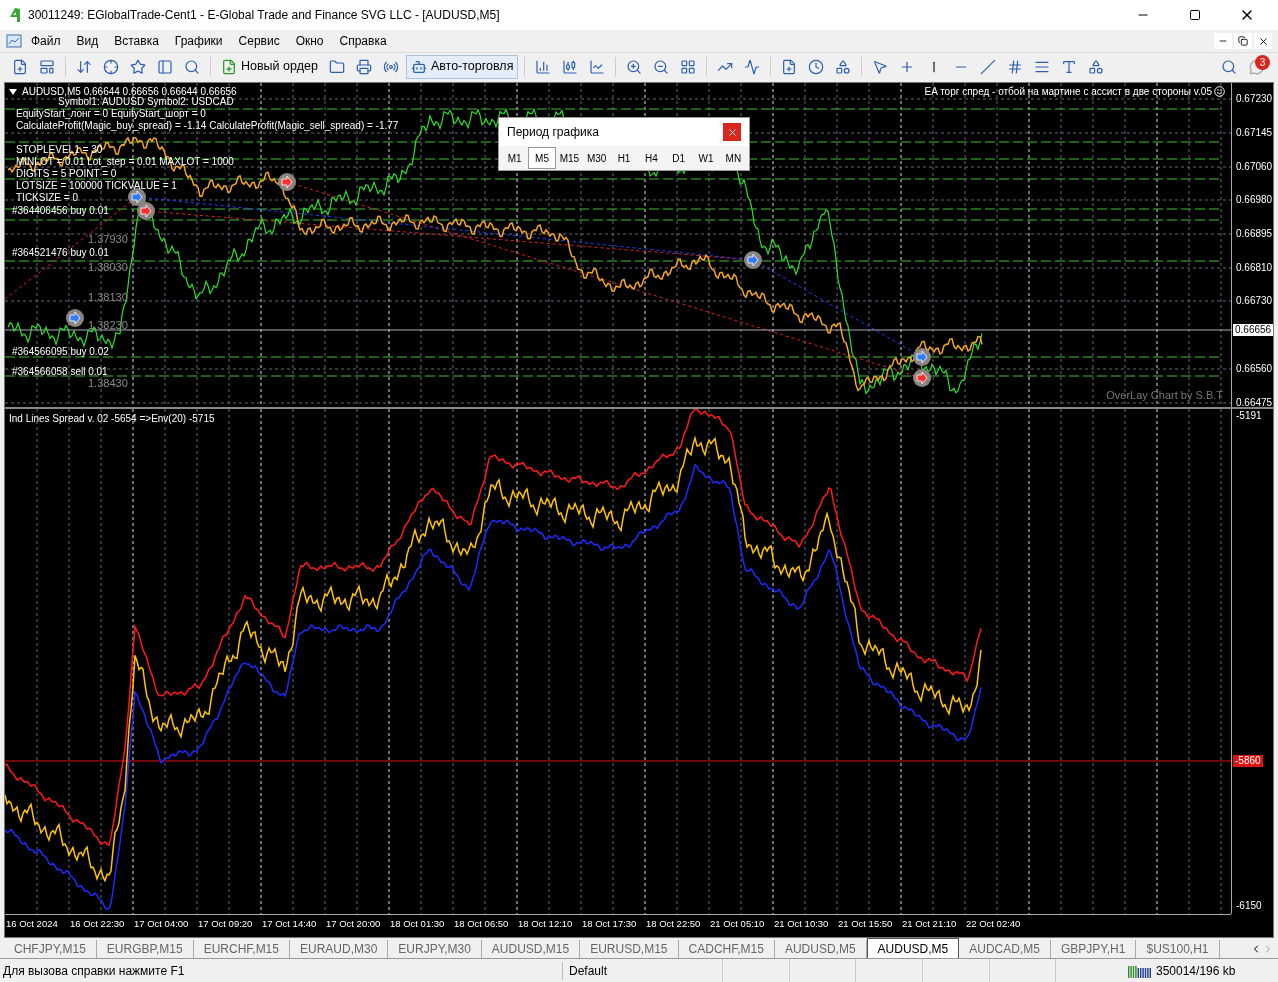 The height and width of the screenshot is (982, 1278). What do you see at coordinates (706, 158) in the screenshot?
I see `period-button: W1` at bounding box center [706, 158].